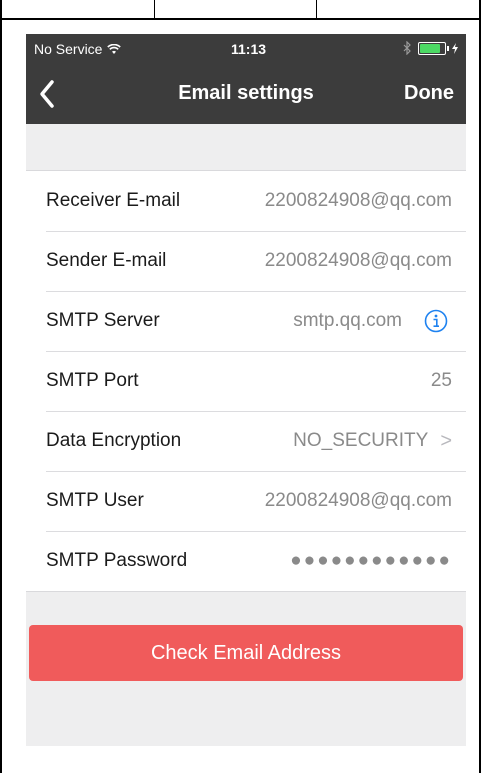 This screenshot has width=481, height=773. What do you see at coordinates (246, 321) in the screenshot?
I see `smtp-server-row: SMTP Server smtp.qq.com` at bounding box center [246, 321].